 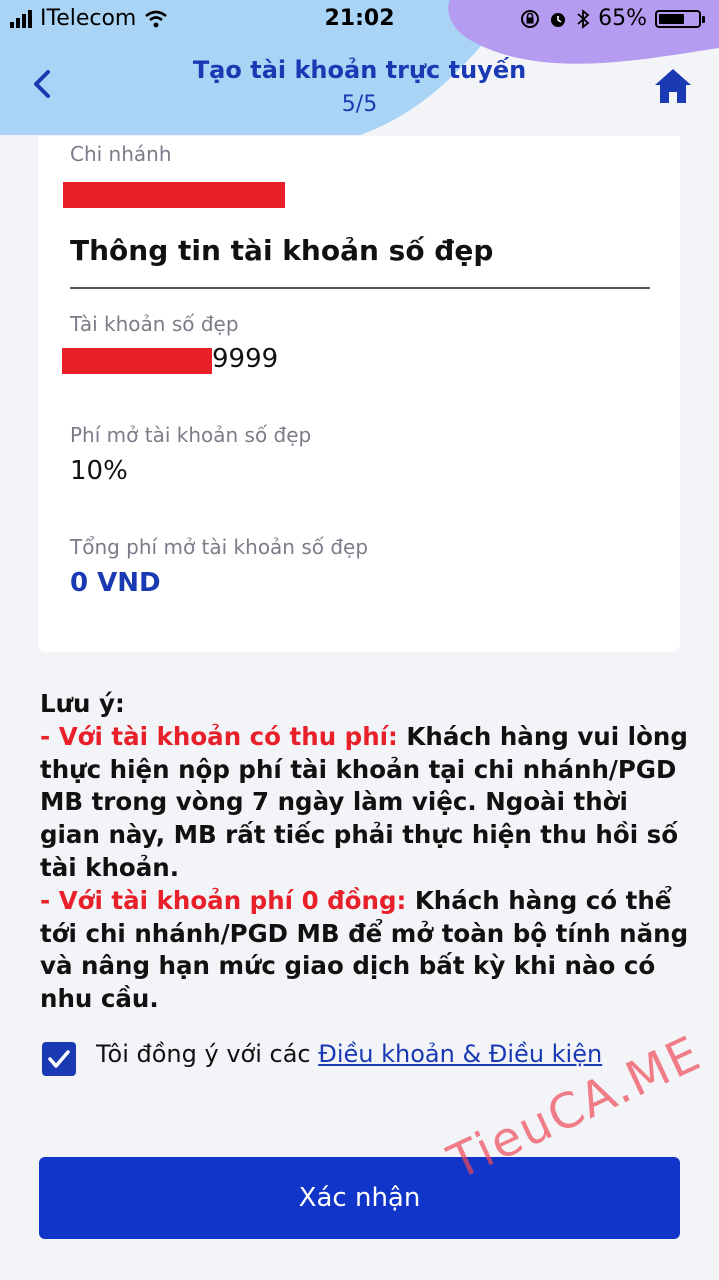 What do you see at coordinates (282, 250) in the screenshot?
I see `section-title: Thông tin tài khoản số đẹp` at bounding box center [282, 250].